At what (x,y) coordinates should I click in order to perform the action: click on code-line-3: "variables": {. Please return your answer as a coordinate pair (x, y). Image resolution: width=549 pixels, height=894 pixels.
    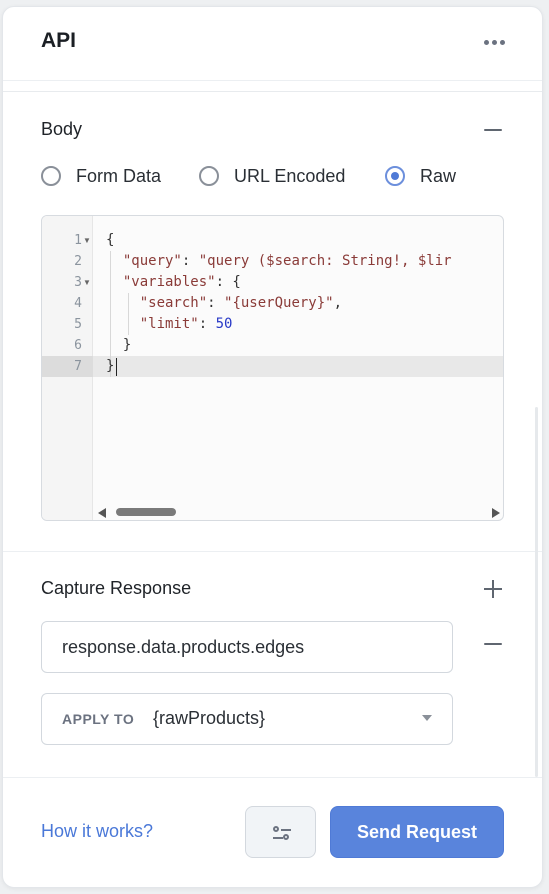
    Looking at the image, I should click on (173, 282).